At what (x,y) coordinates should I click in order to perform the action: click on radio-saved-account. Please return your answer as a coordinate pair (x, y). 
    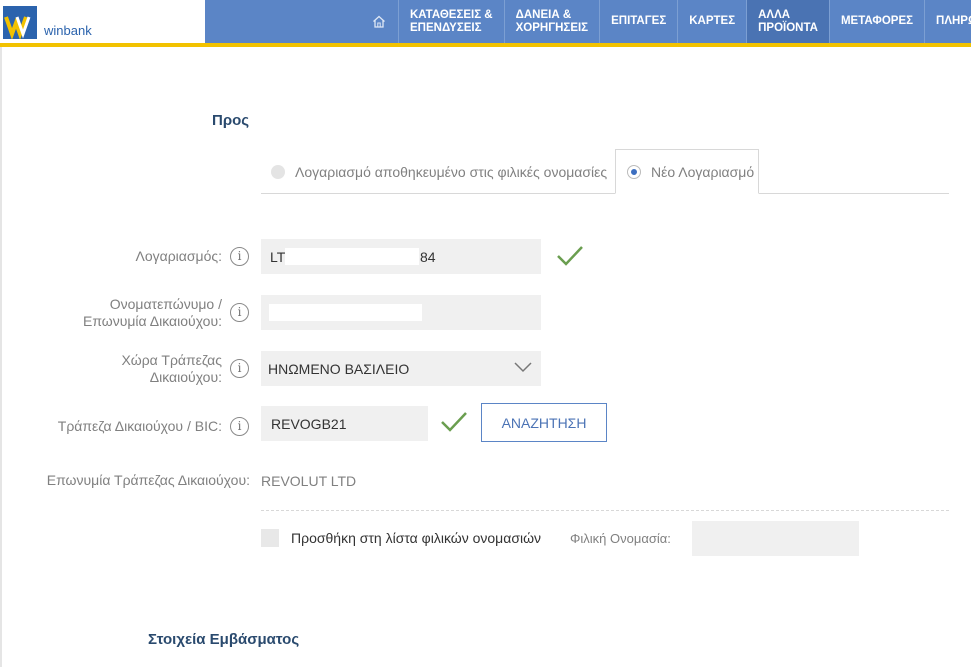
    Looking at the image, I should click on (278, 171).